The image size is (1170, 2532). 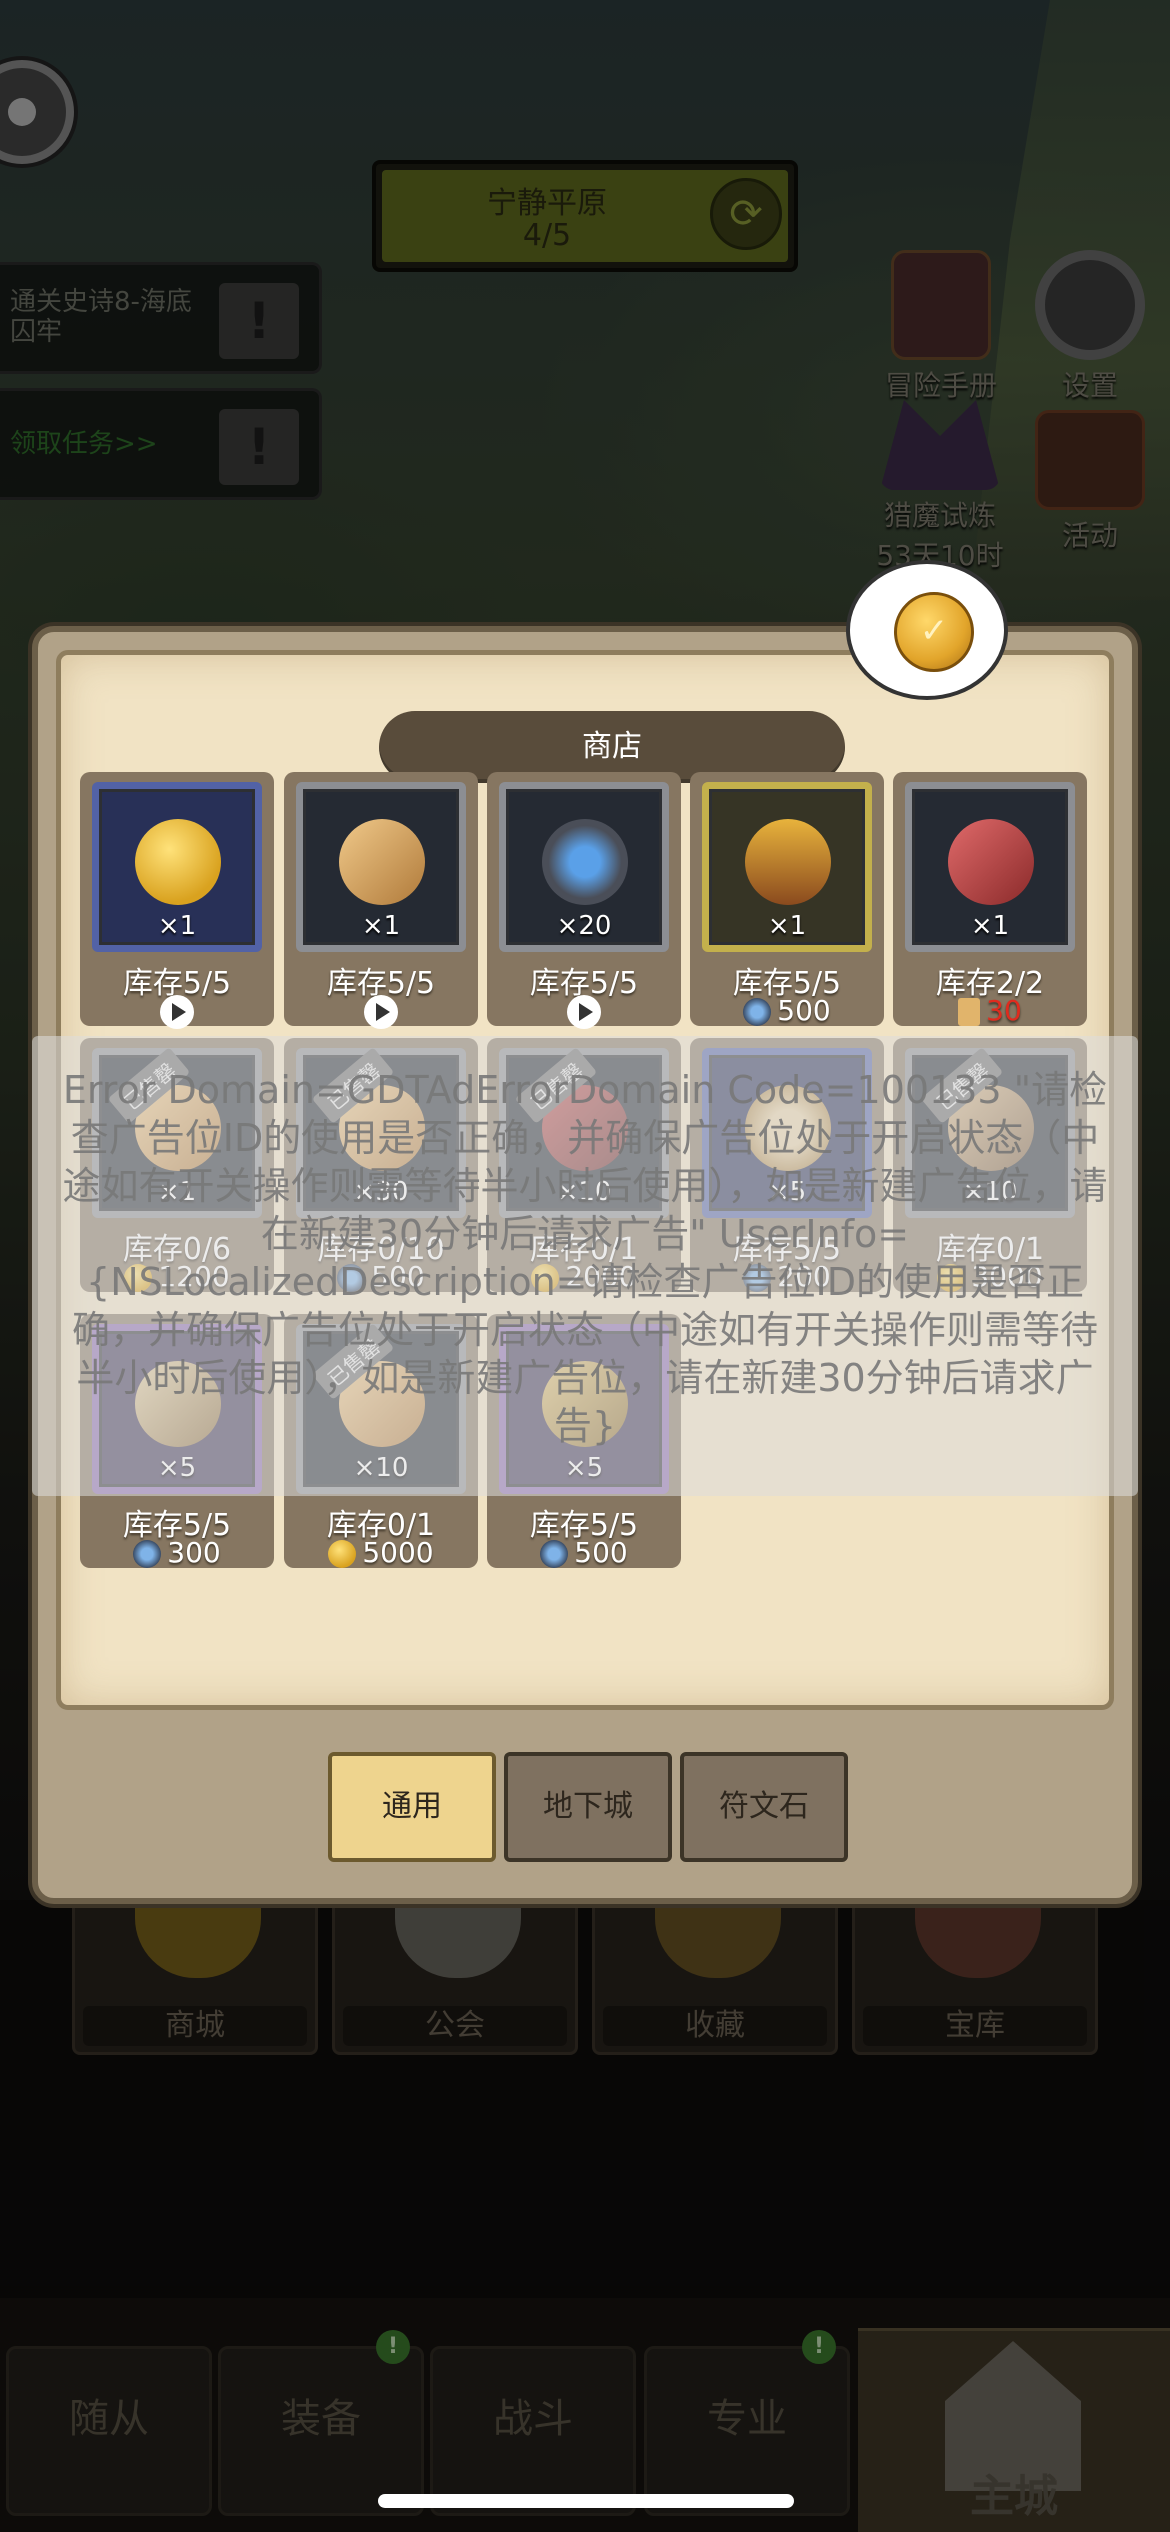 I want to click on item-price: 300, so click(x=177, y=1552).